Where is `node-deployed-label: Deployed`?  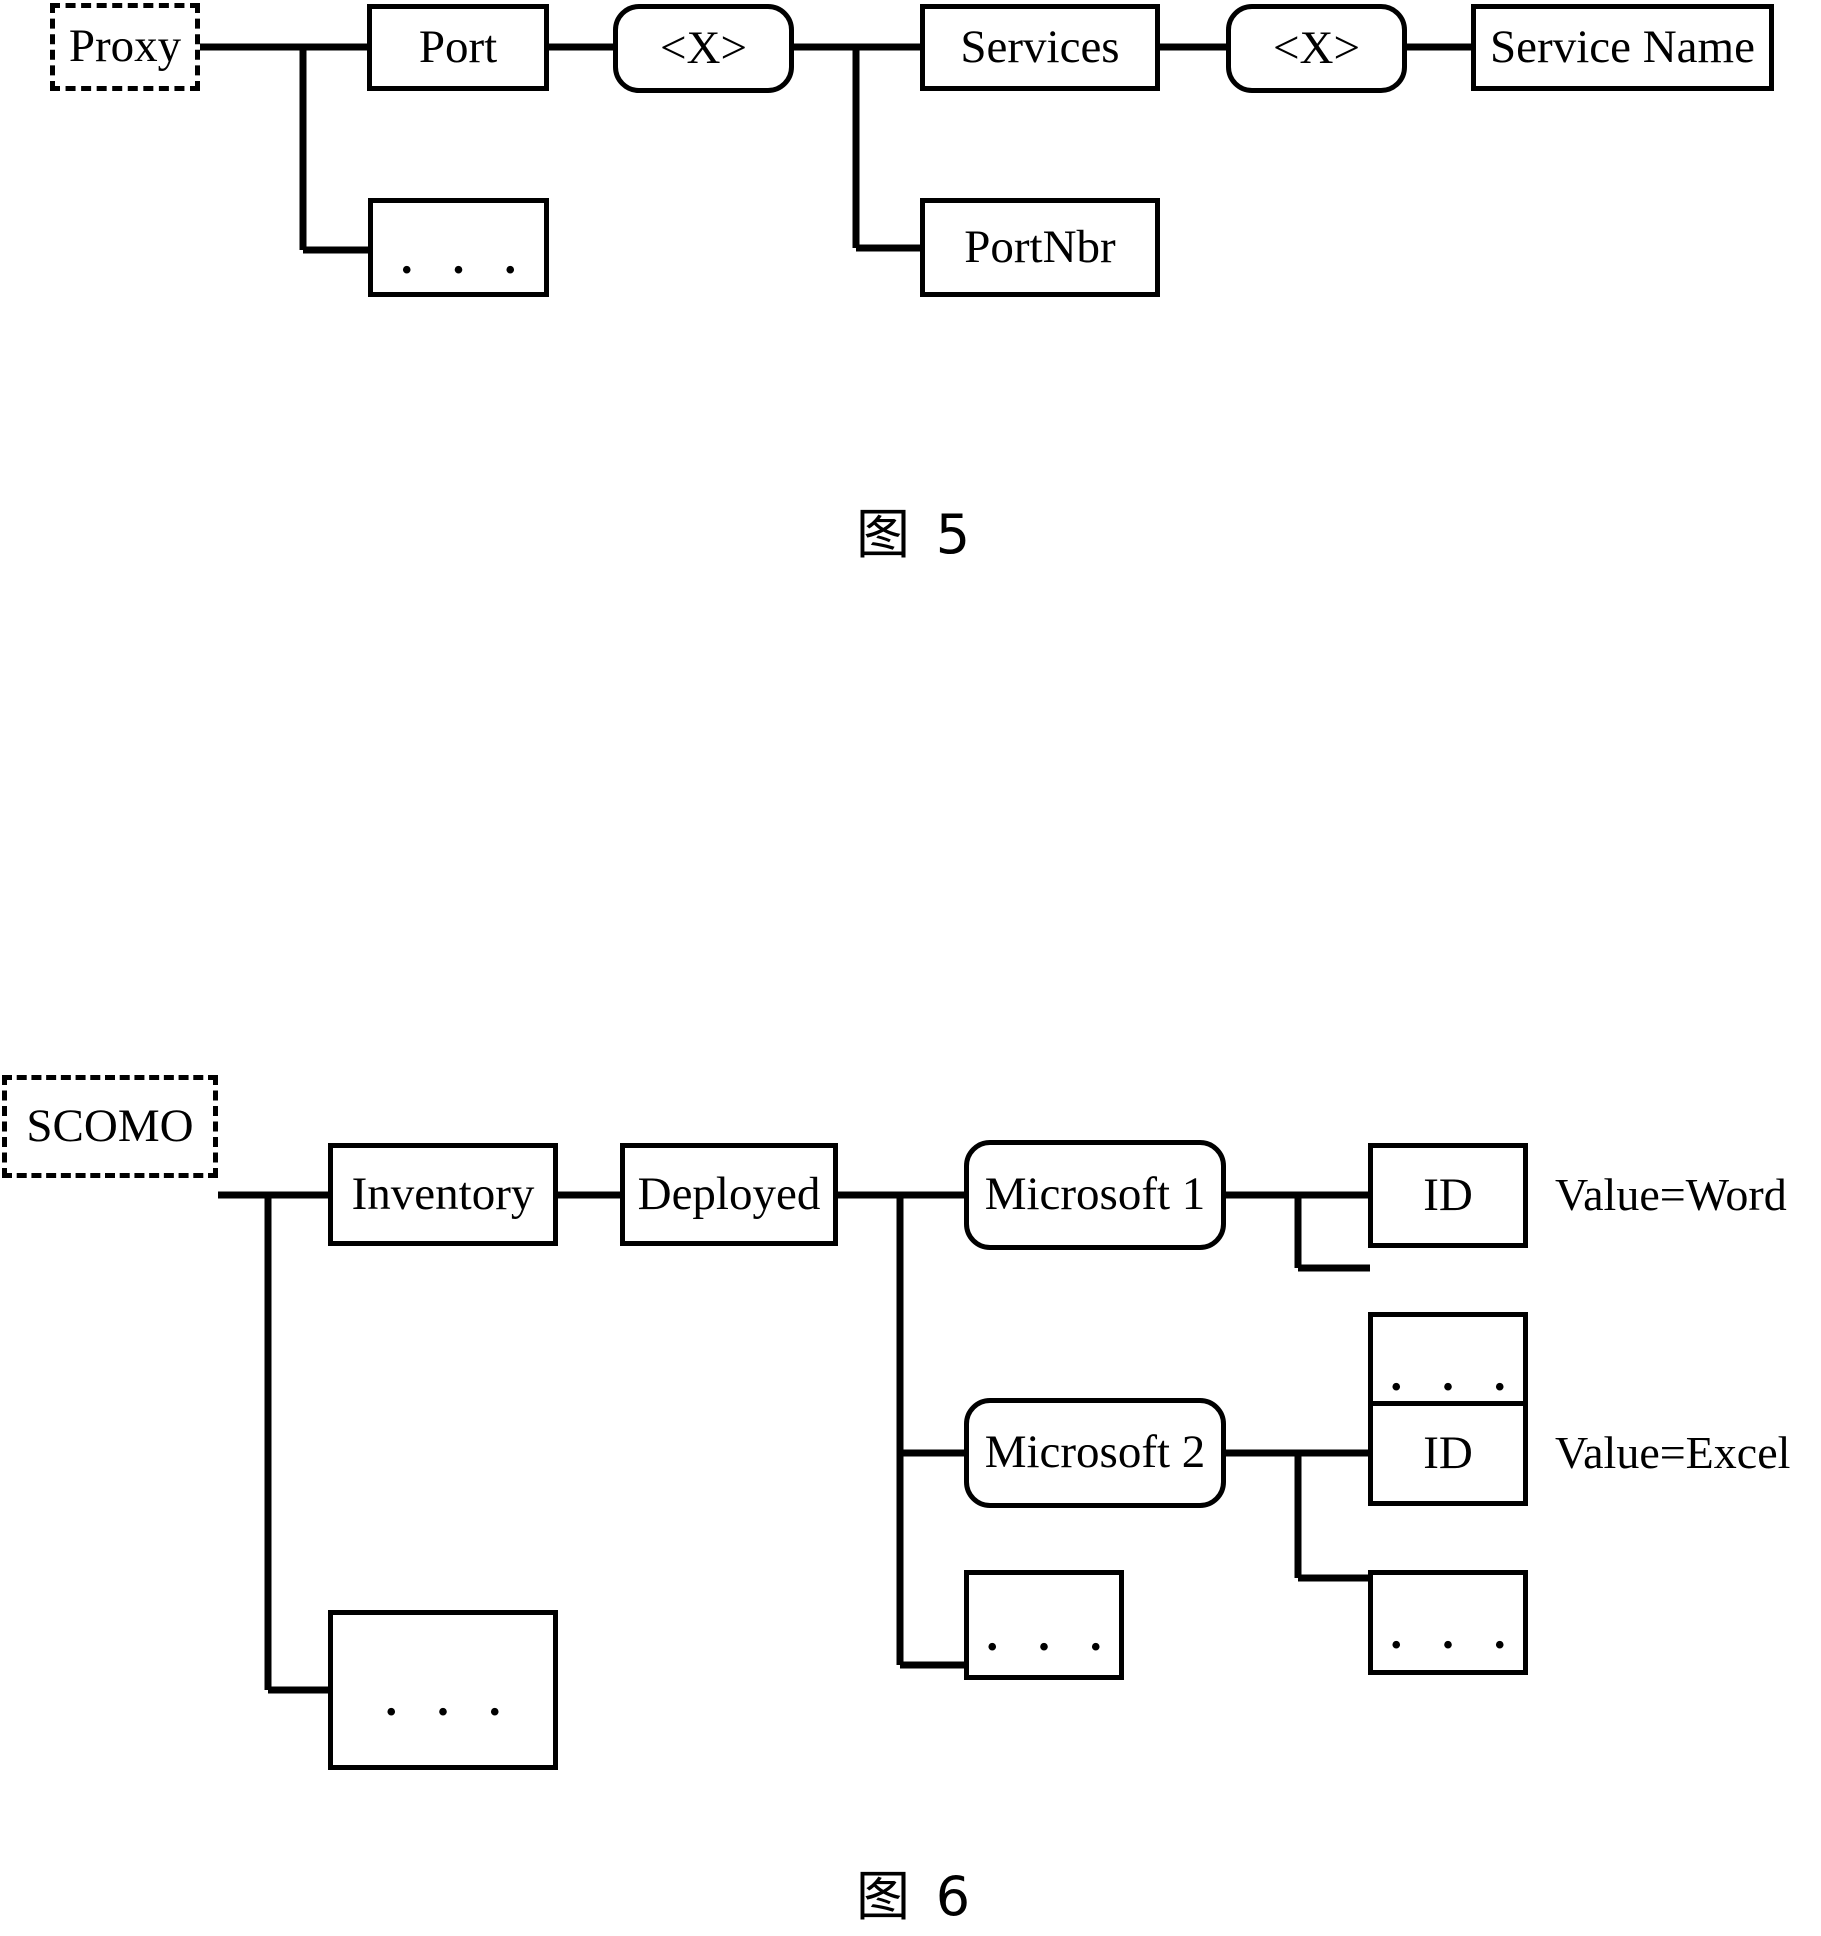
node-deployed-label: Deployed is located at coordinates (729, 1193).